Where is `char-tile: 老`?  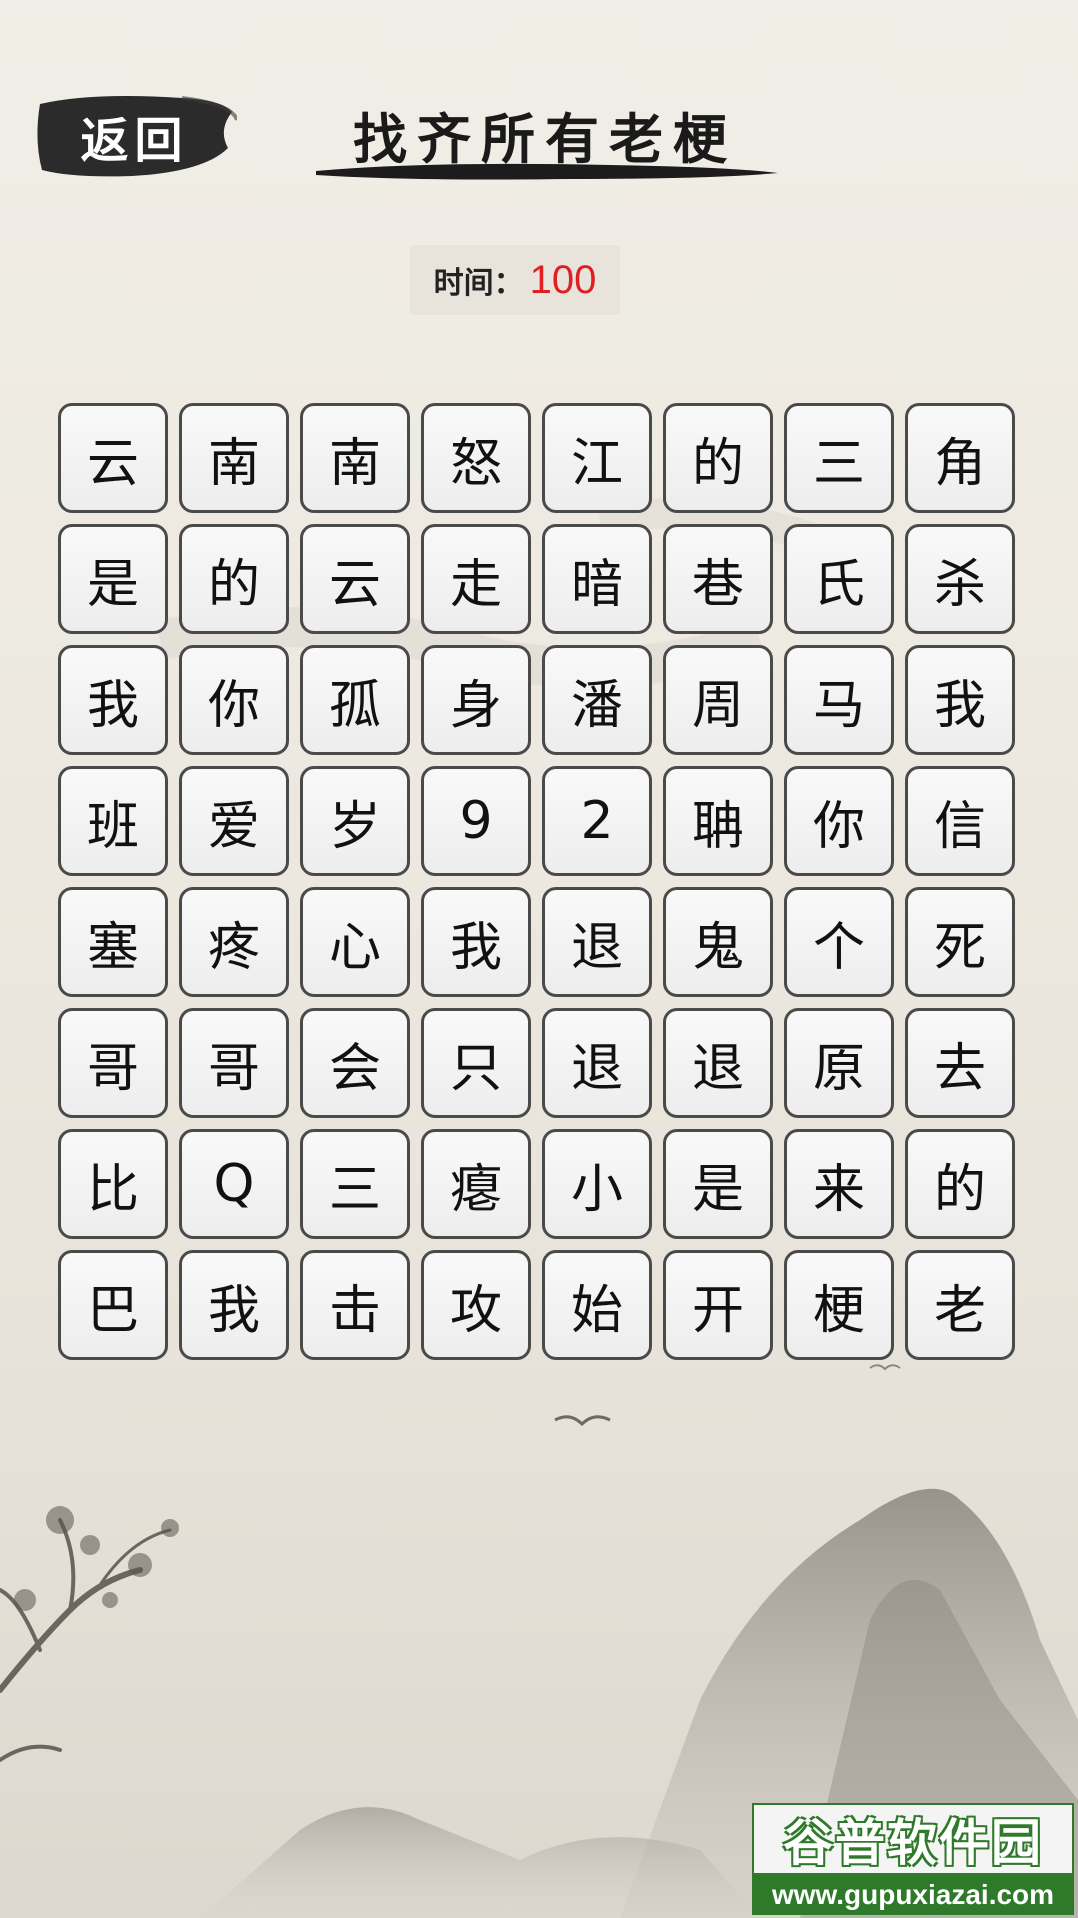 char-tile: 老 is located at coordinates (960, 1305).